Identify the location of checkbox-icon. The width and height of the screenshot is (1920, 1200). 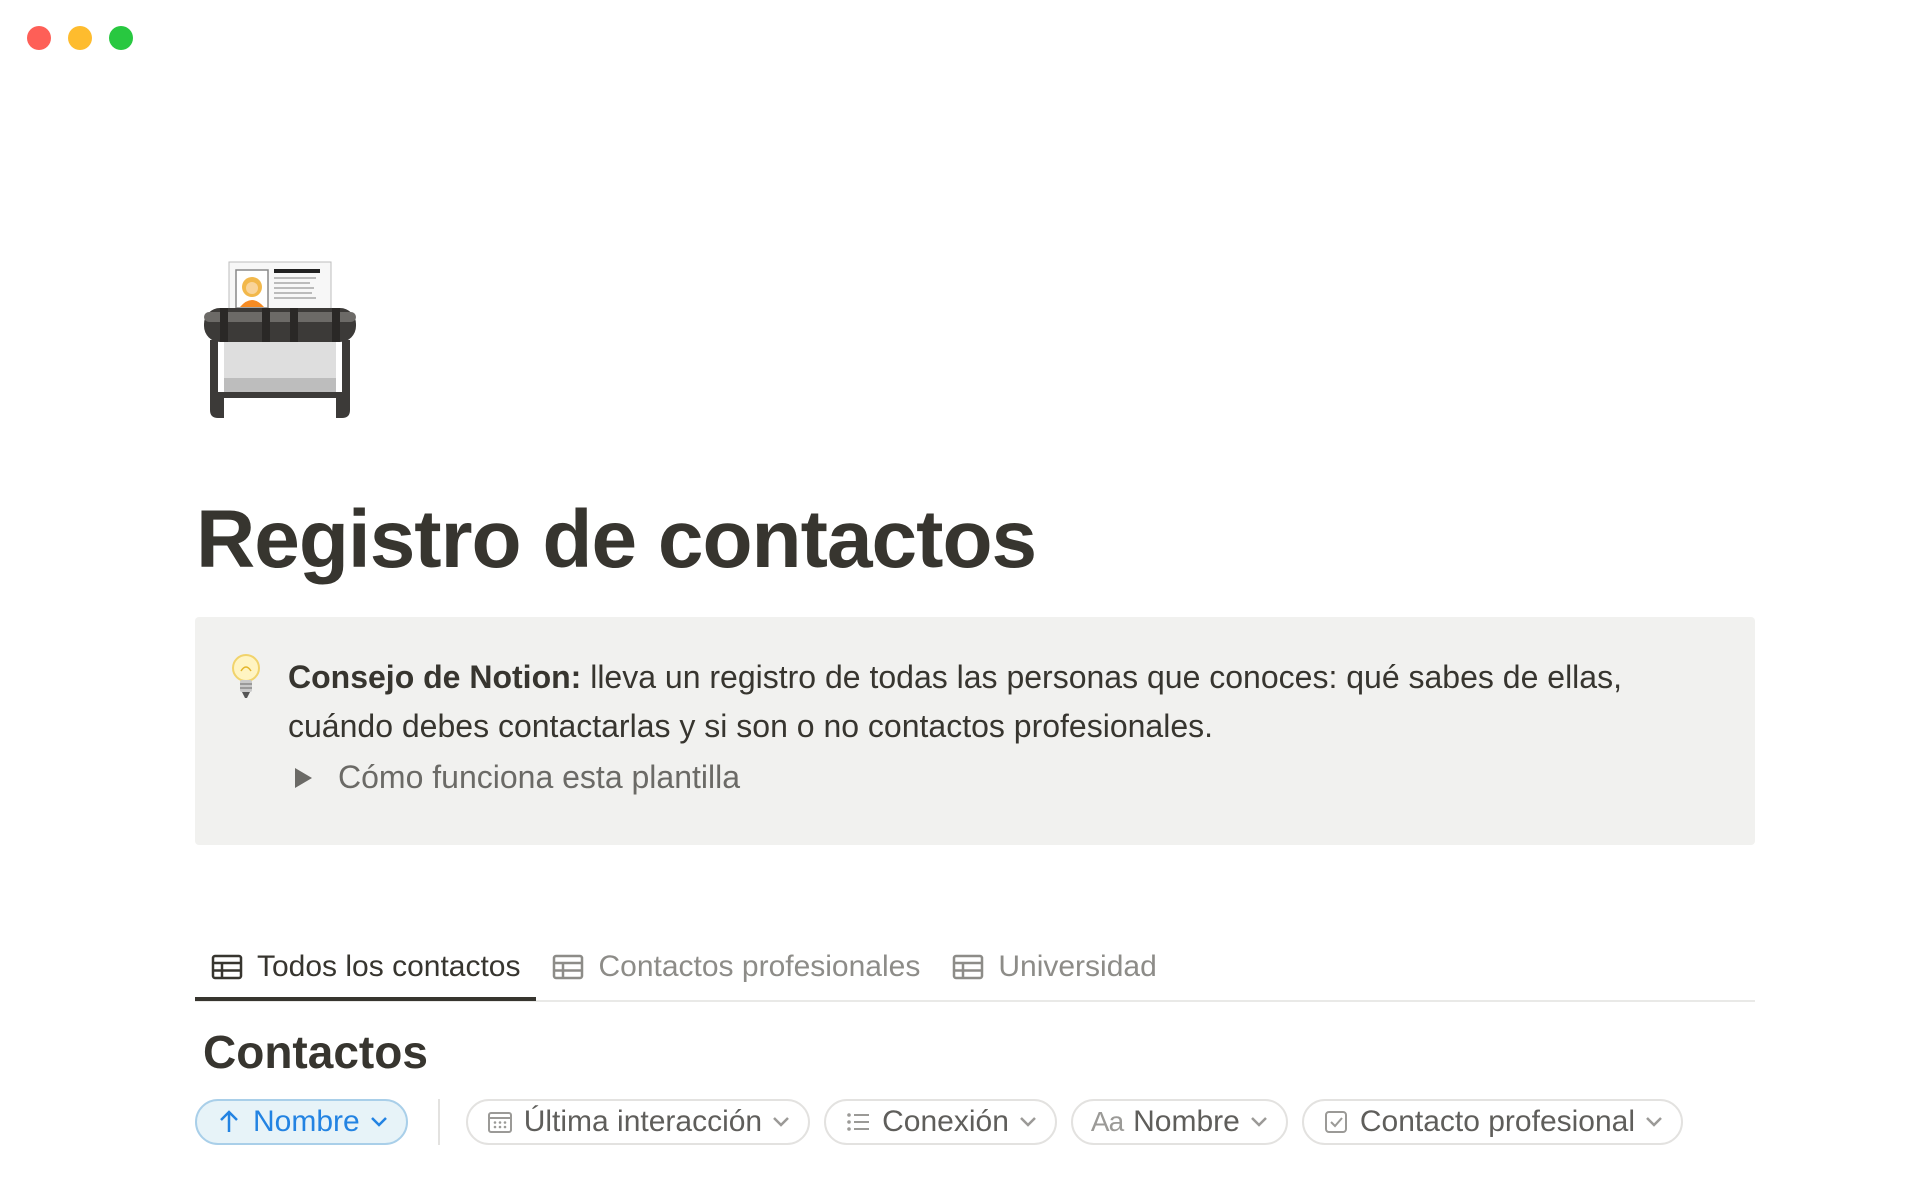
(1335, 1122).